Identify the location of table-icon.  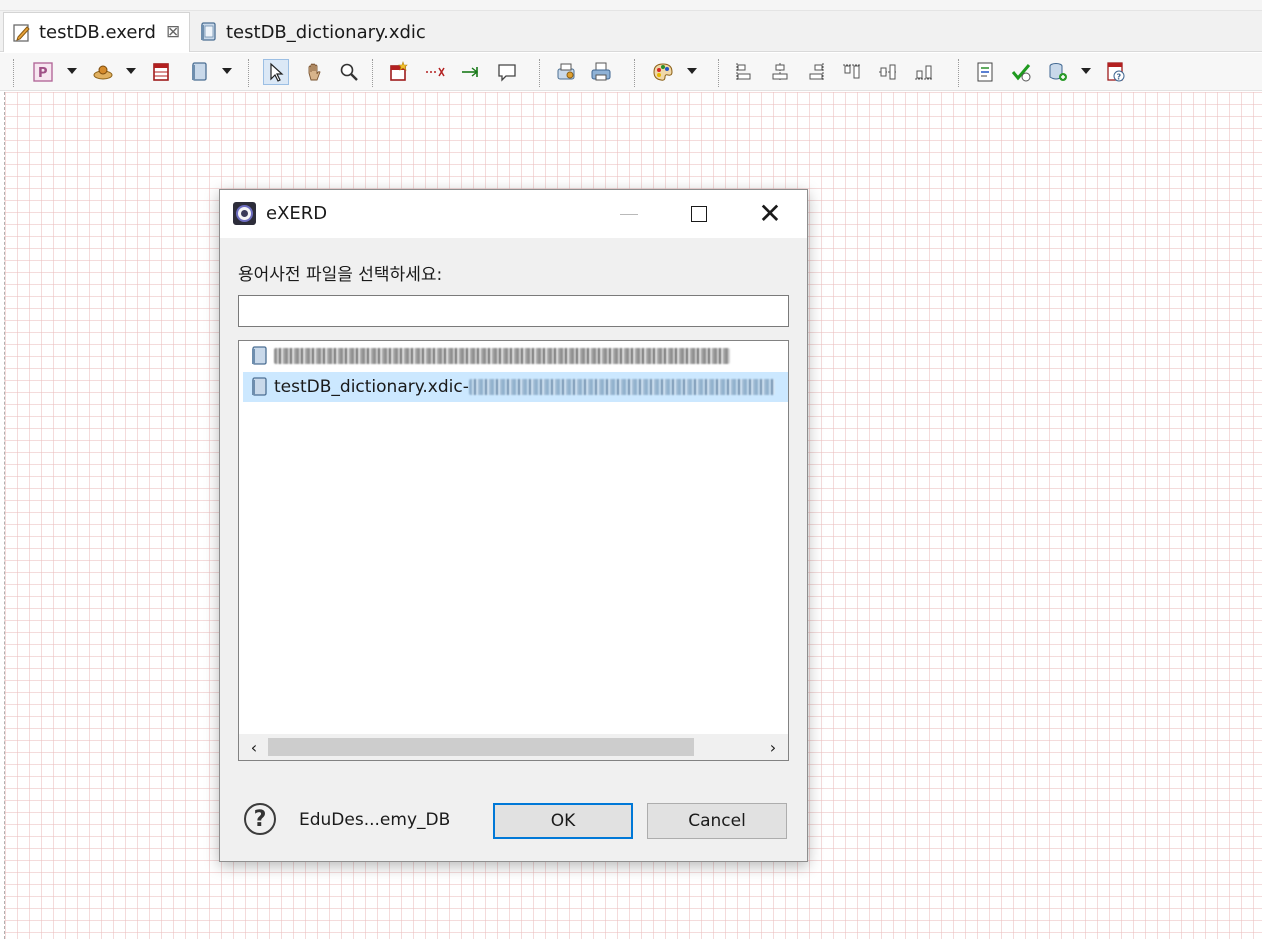
(161, 72).